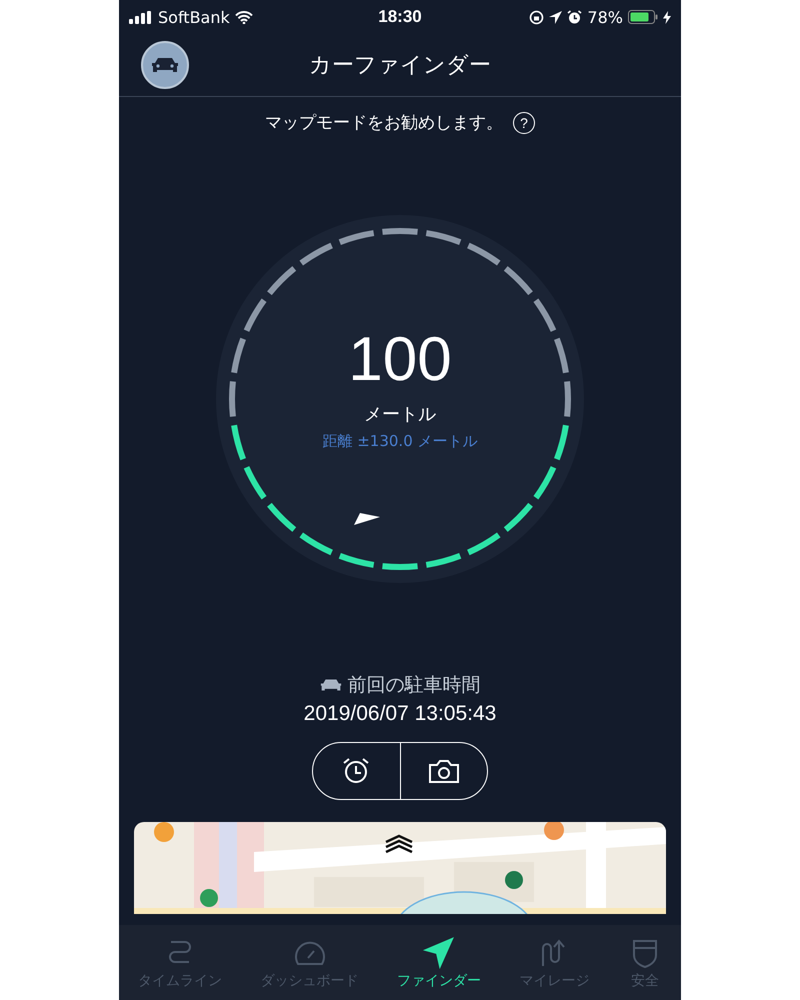  I want to click on wifi-icon, so click(243, 17).